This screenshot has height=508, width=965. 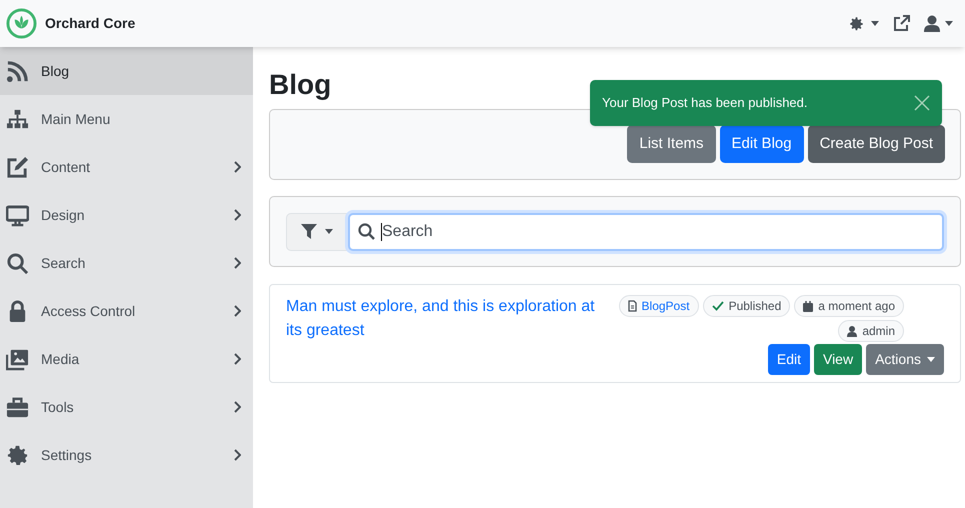 I want to click on toolbar-button: List Items, so click(x=671, y=144).